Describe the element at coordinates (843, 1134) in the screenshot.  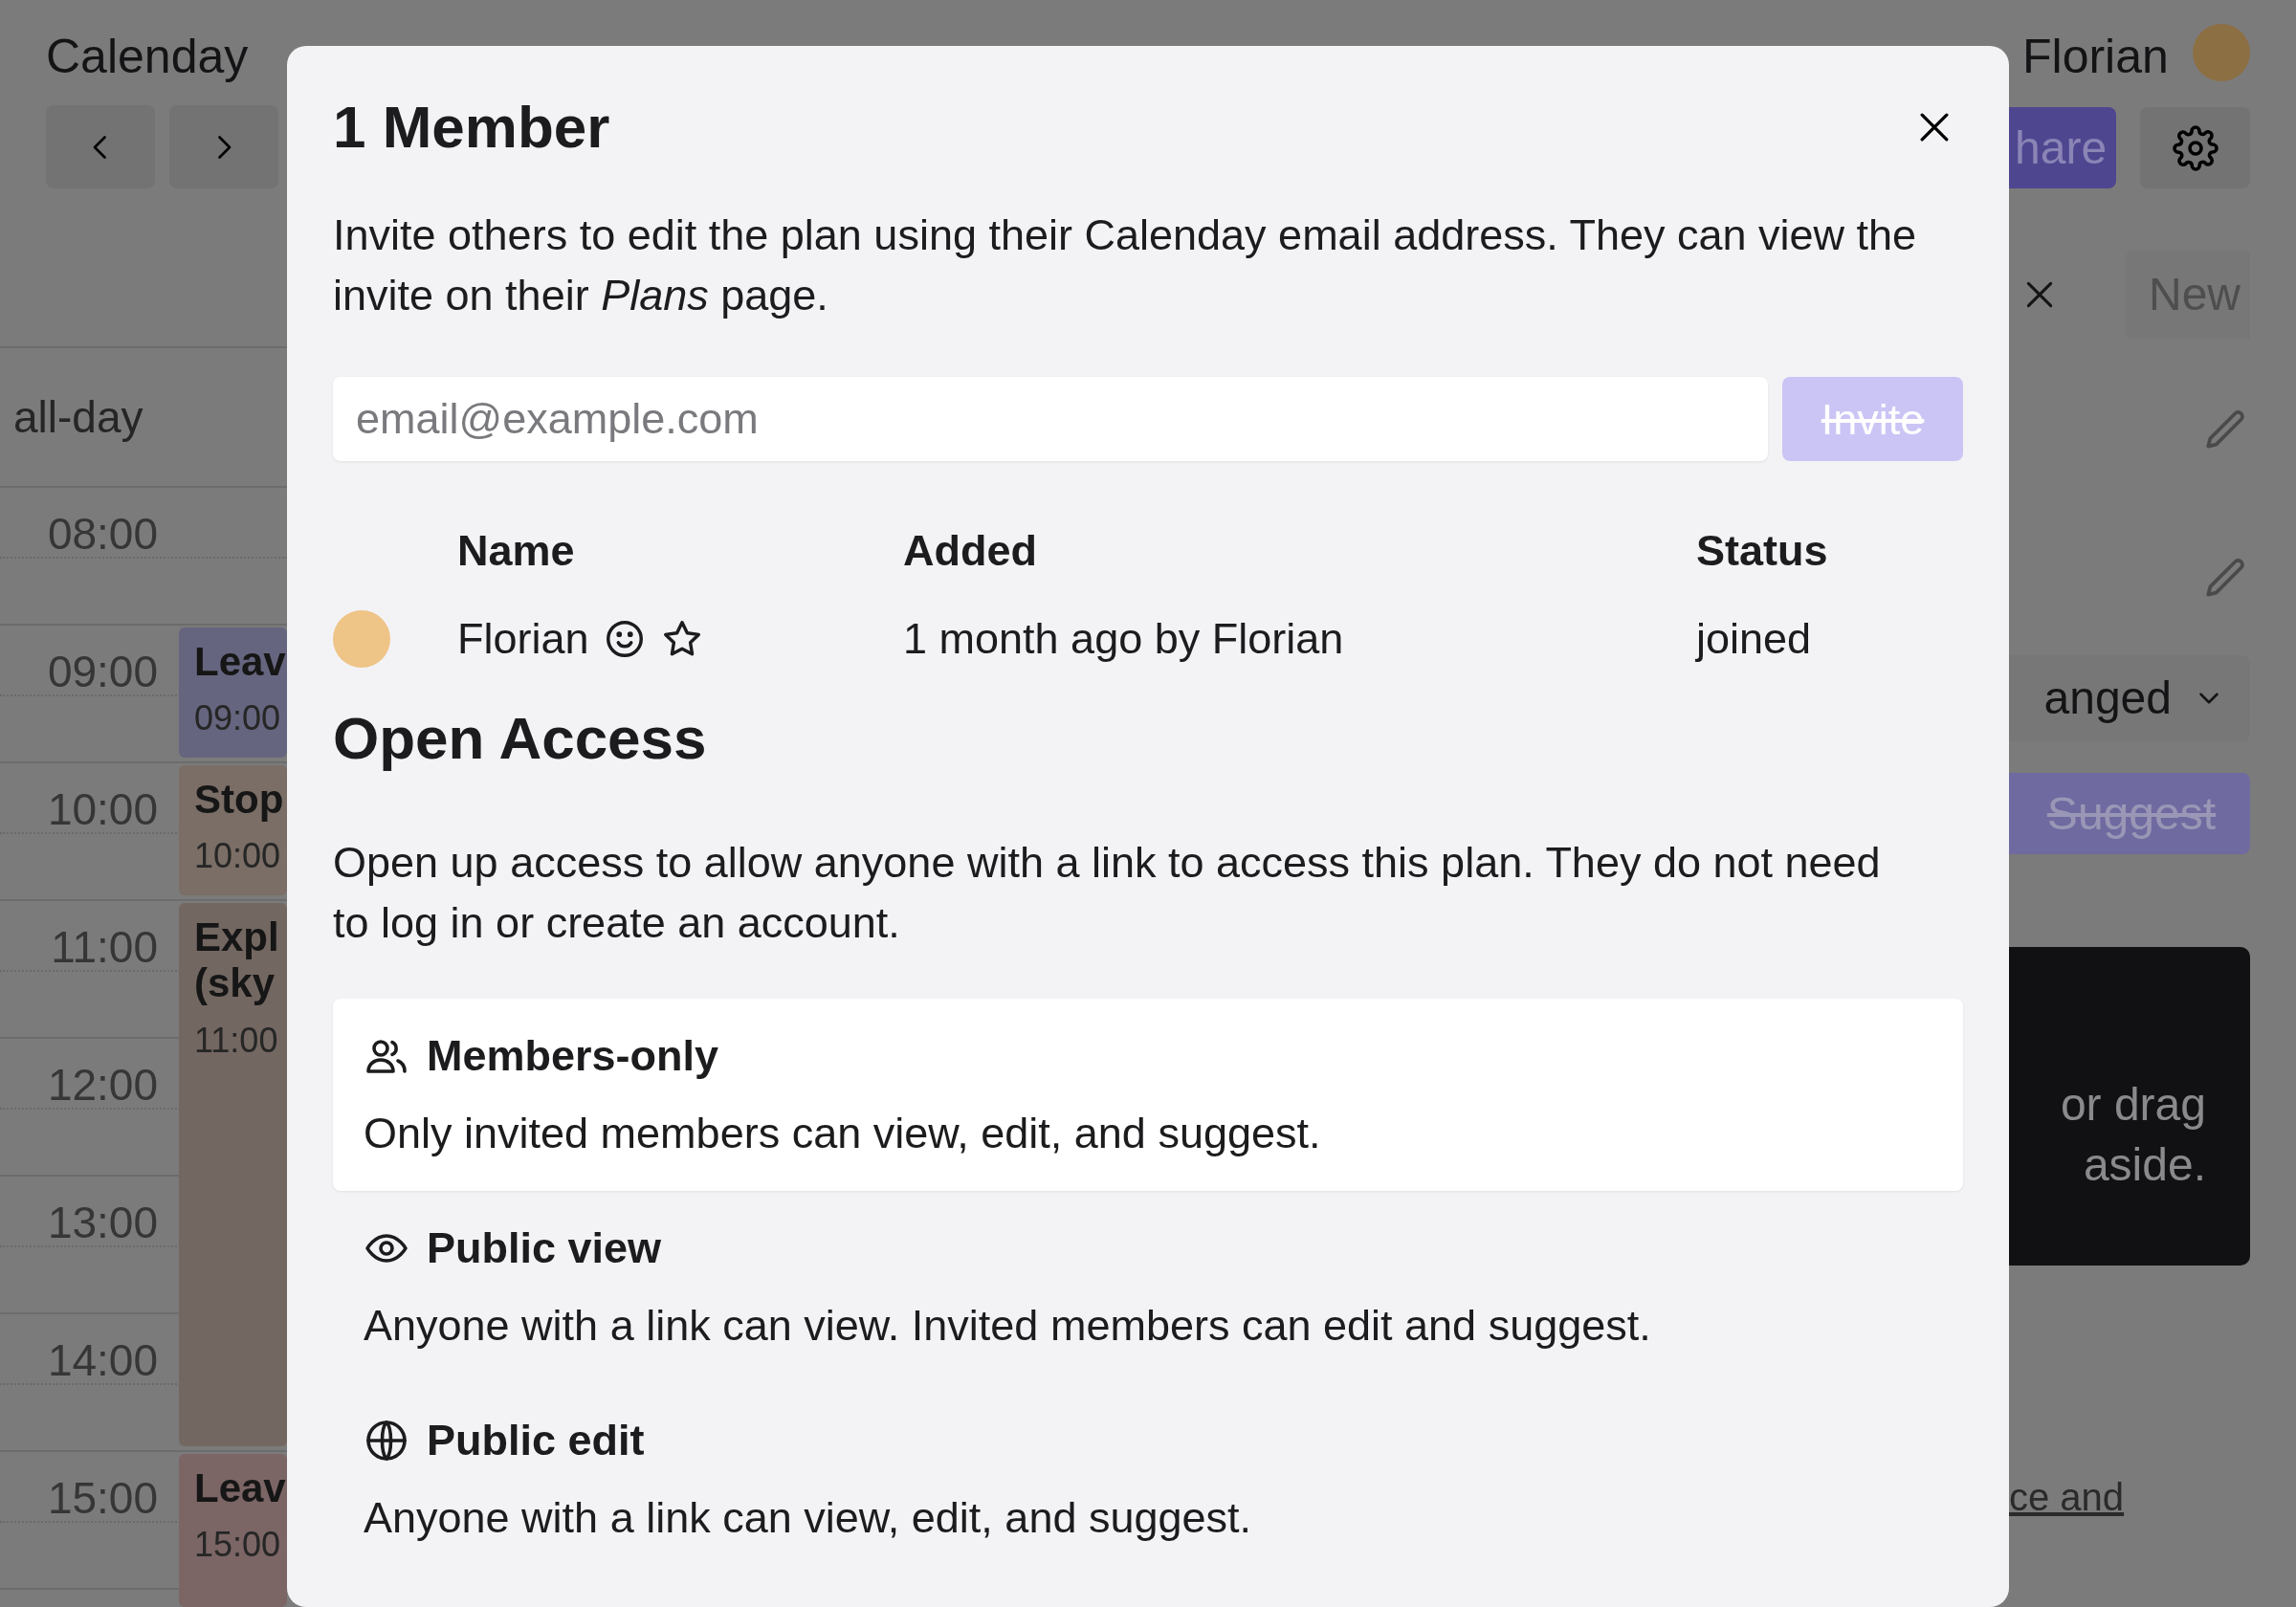
I see `option-description: Only invited members can view, edit, and suggest.` at that location.